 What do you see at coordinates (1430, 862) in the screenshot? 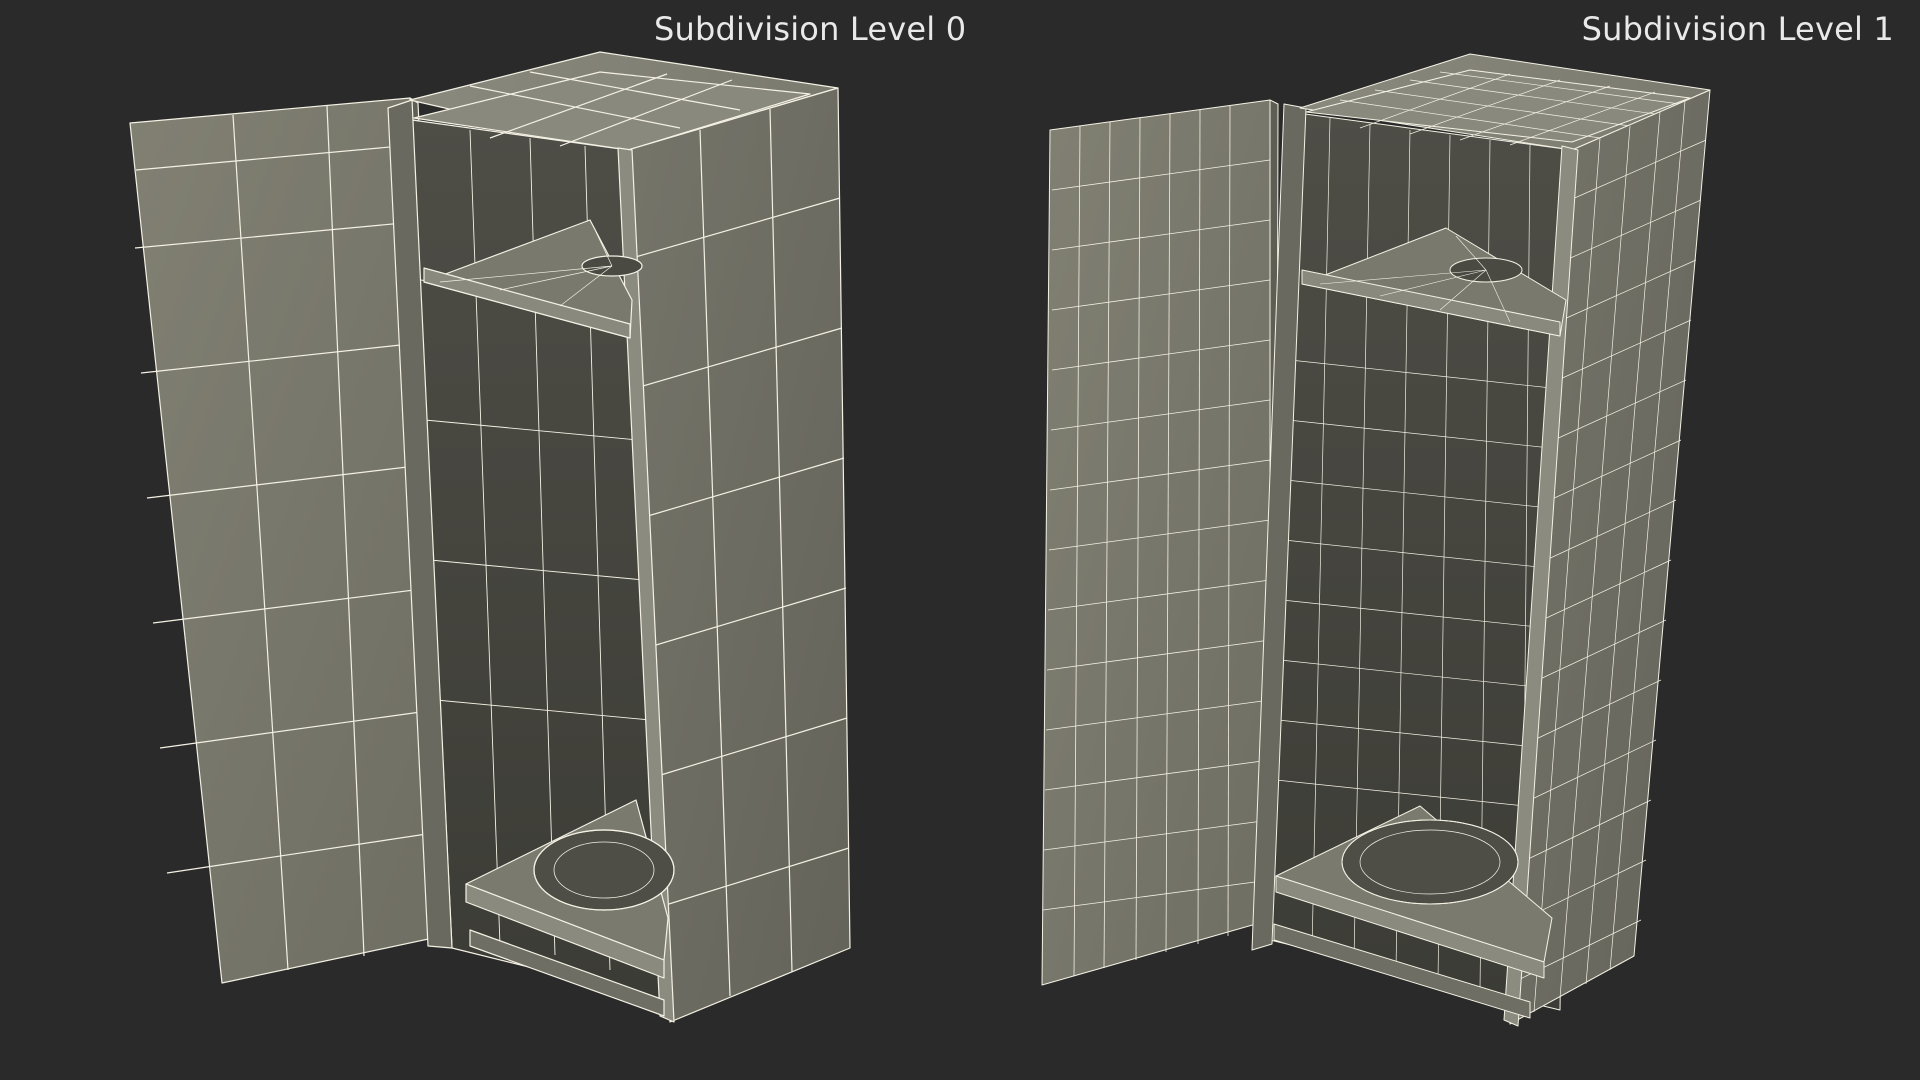
I see `shelf-hole-lower-right` at bounding box center [1430, 862].